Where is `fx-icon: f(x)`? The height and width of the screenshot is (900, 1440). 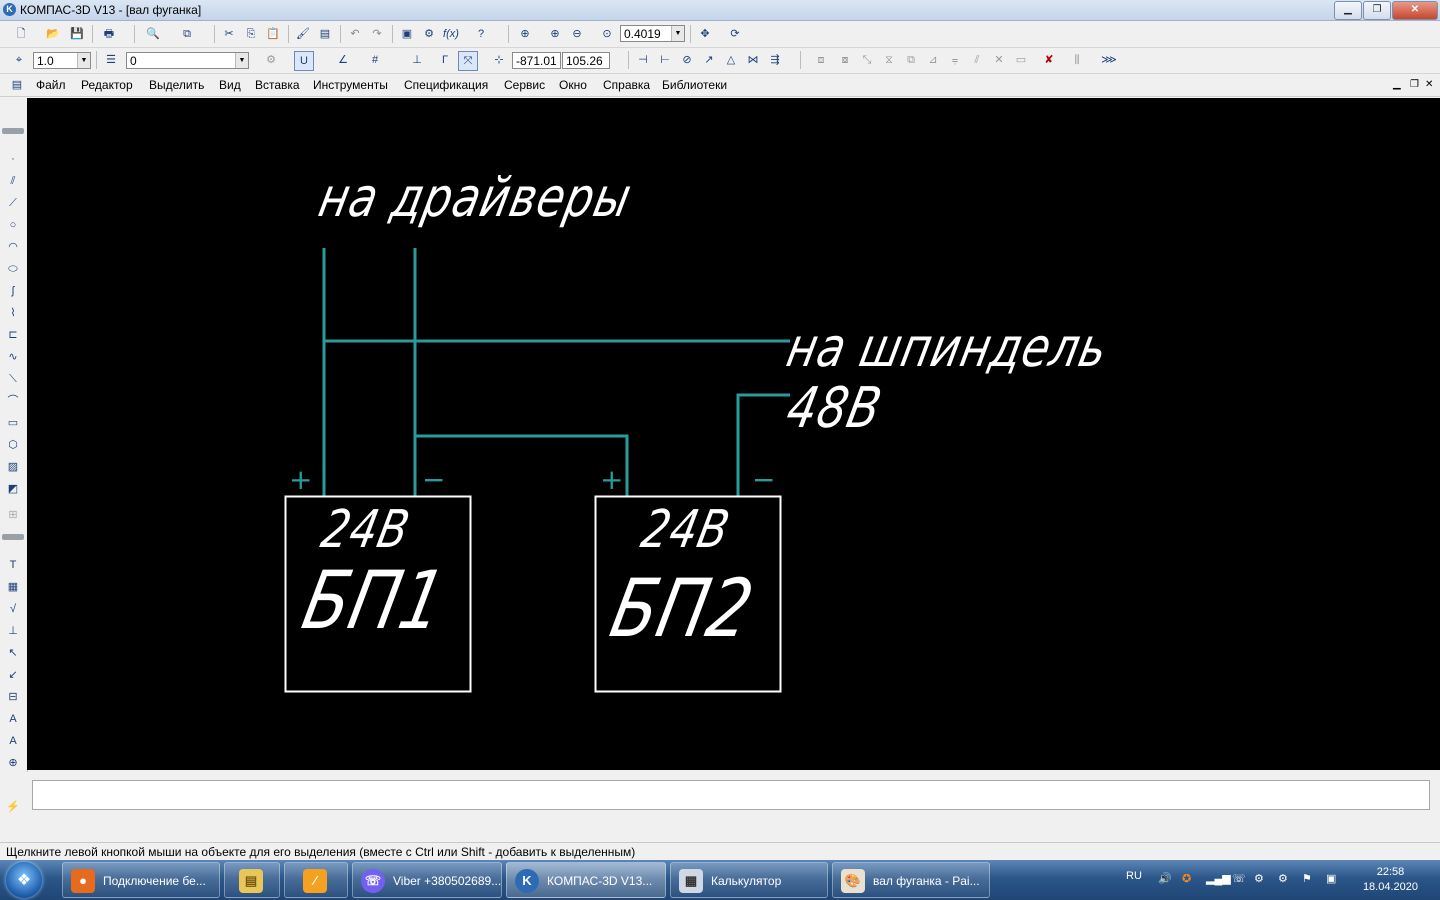 fx-icon: f(x) is located at coordinates (451, 34).